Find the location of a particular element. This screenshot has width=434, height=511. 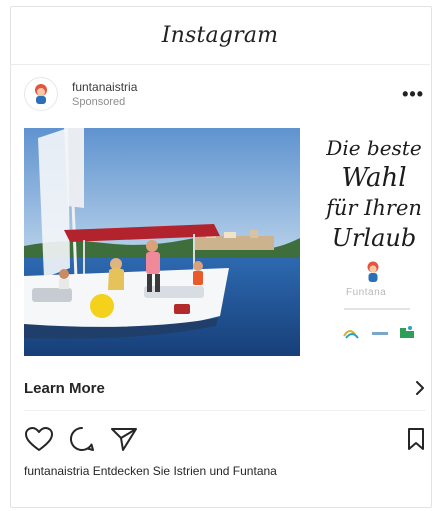

bookmark-icon is located at coordinates (416, 439).